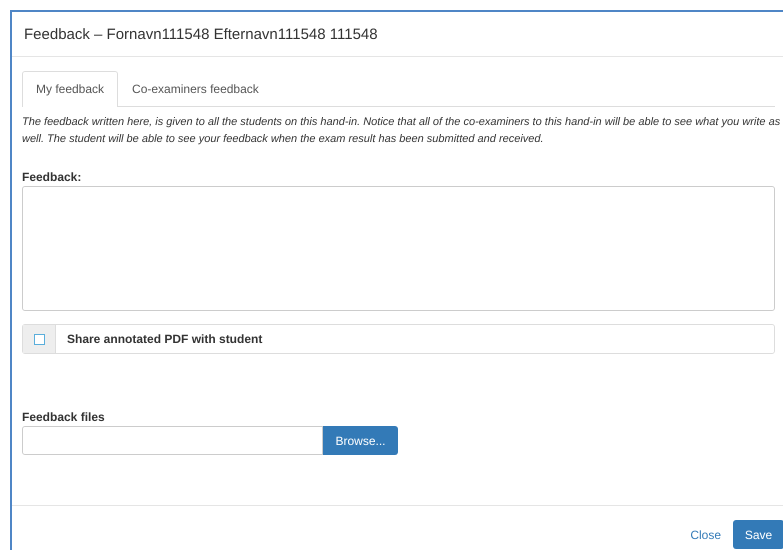  What do you see at coordinates (201, 34) in the screenshot?
I see `dialog-title: Feedback – Fornavn111548 Efternavn111548 111548` at bounding box center [201, 34].